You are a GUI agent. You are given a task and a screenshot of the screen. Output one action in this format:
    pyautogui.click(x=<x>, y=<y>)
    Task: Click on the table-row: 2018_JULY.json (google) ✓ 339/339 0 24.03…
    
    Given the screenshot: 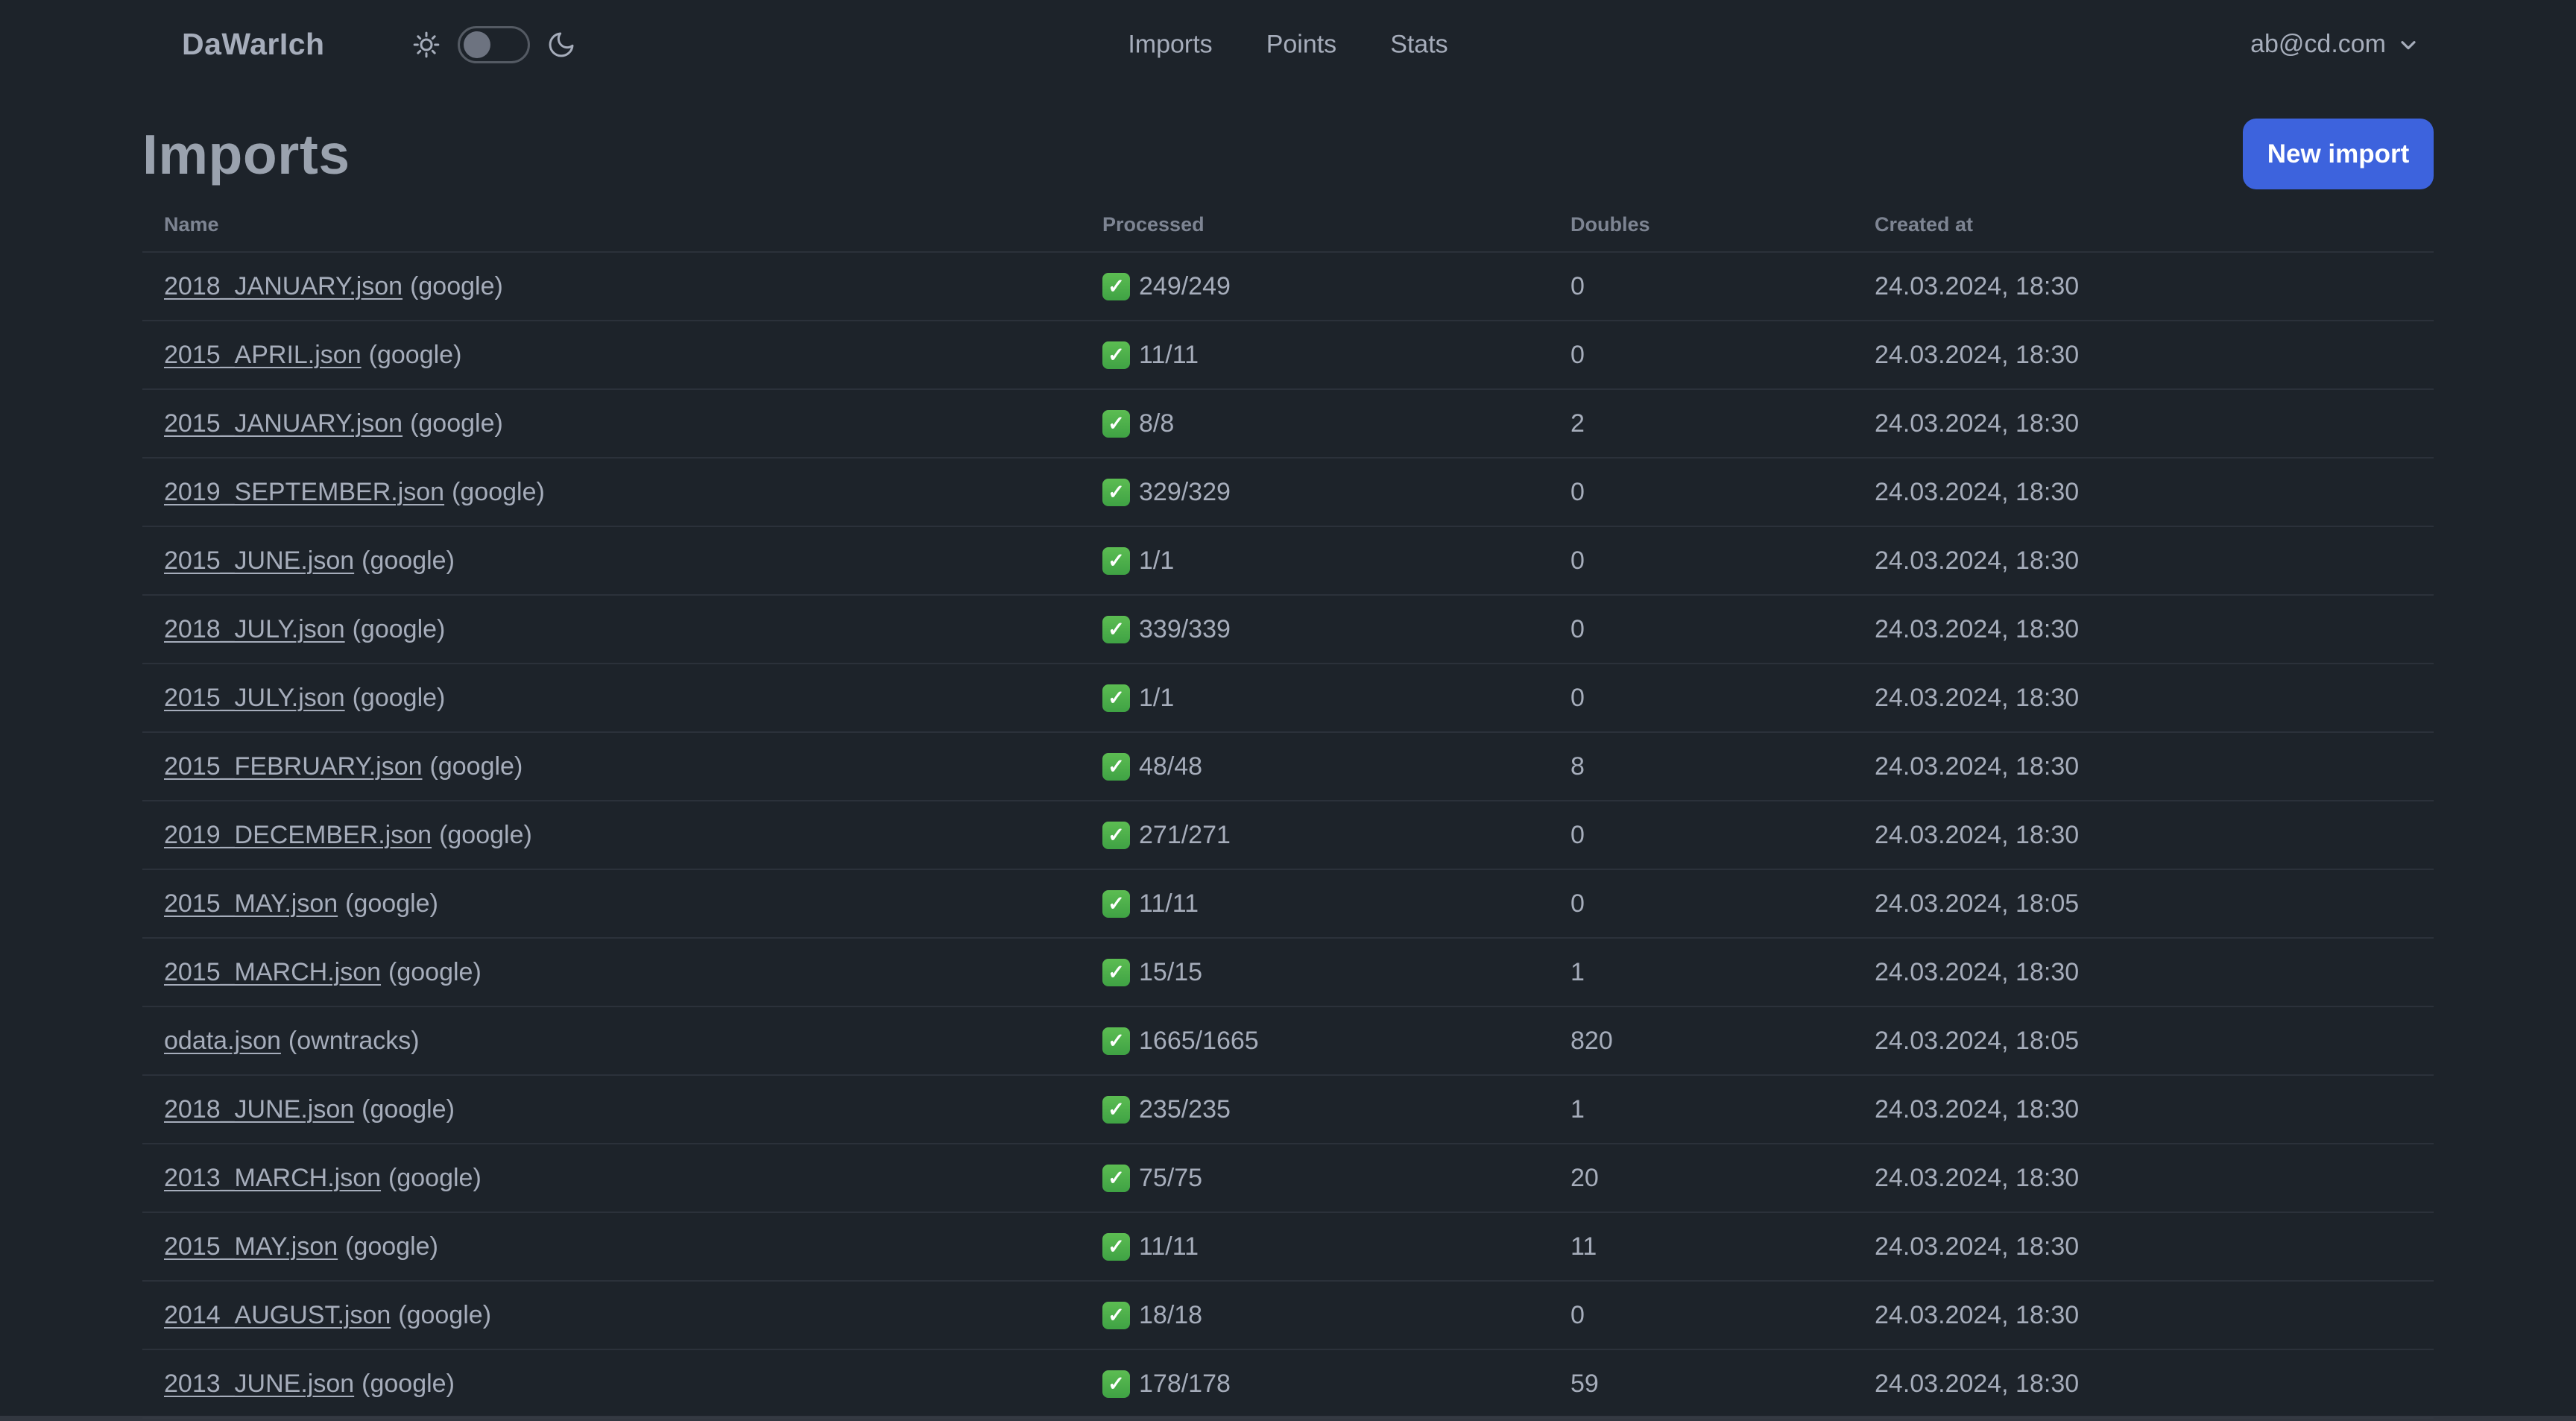 What is the action you would take?
    pyautogui.click(x=1288, y=629)
    